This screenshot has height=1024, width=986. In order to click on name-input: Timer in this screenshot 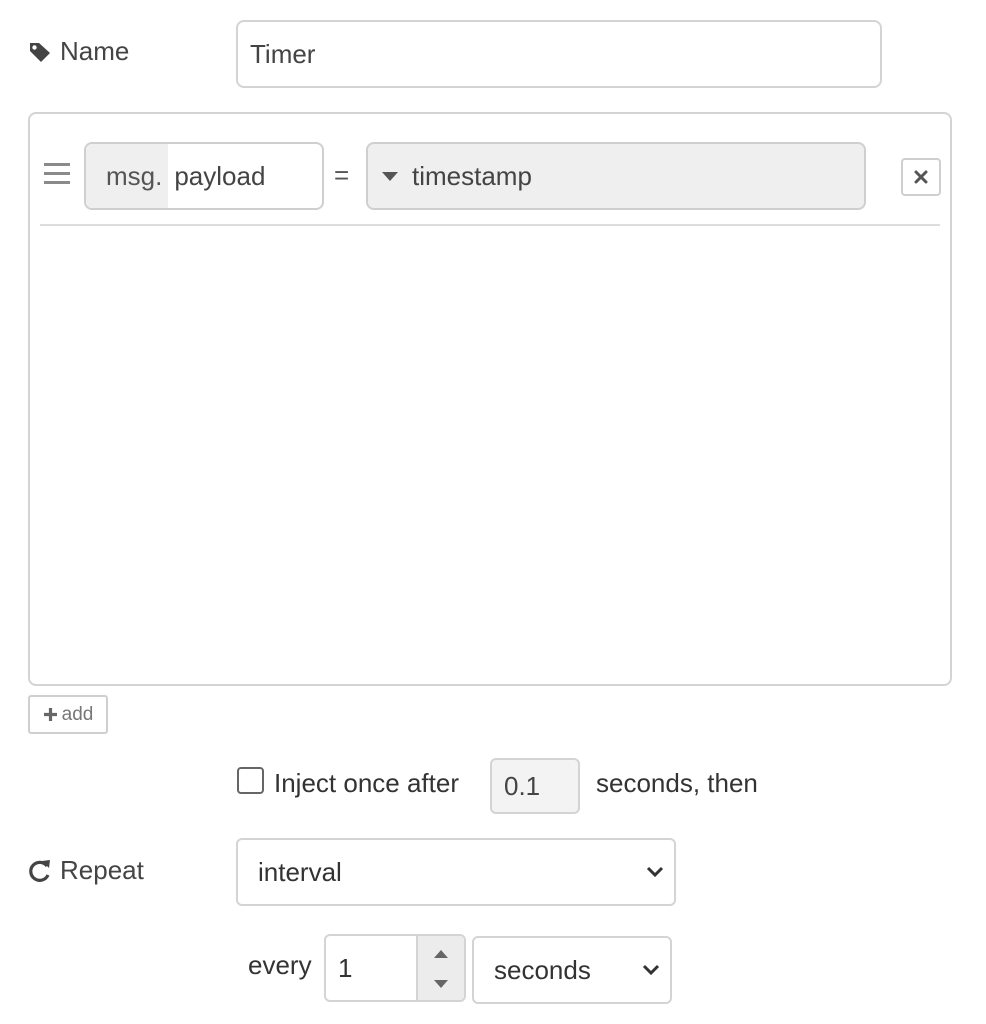, I will do `click(559, 54)`.